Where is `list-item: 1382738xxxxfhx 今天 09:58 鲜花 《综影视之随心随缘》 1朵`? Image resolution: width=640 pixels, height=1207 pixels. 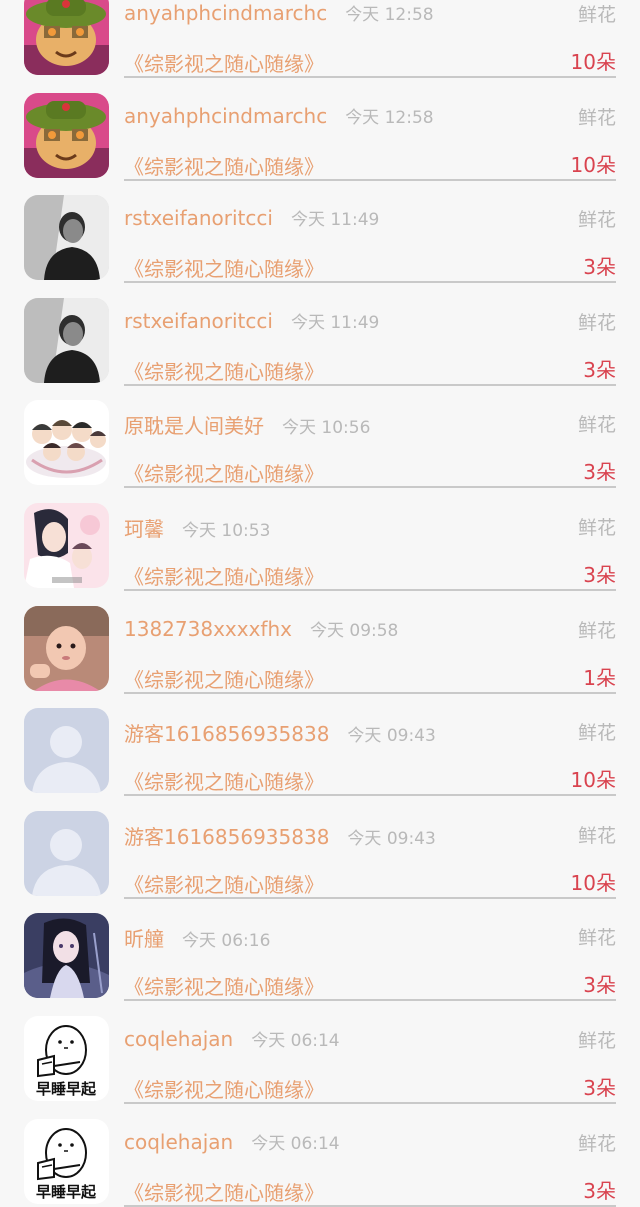 list-item: 1382738xxxxfhx 今天 09:58 鲜花 《综影视之随心随缘》 1朵 is located at coordinates (320, 642).